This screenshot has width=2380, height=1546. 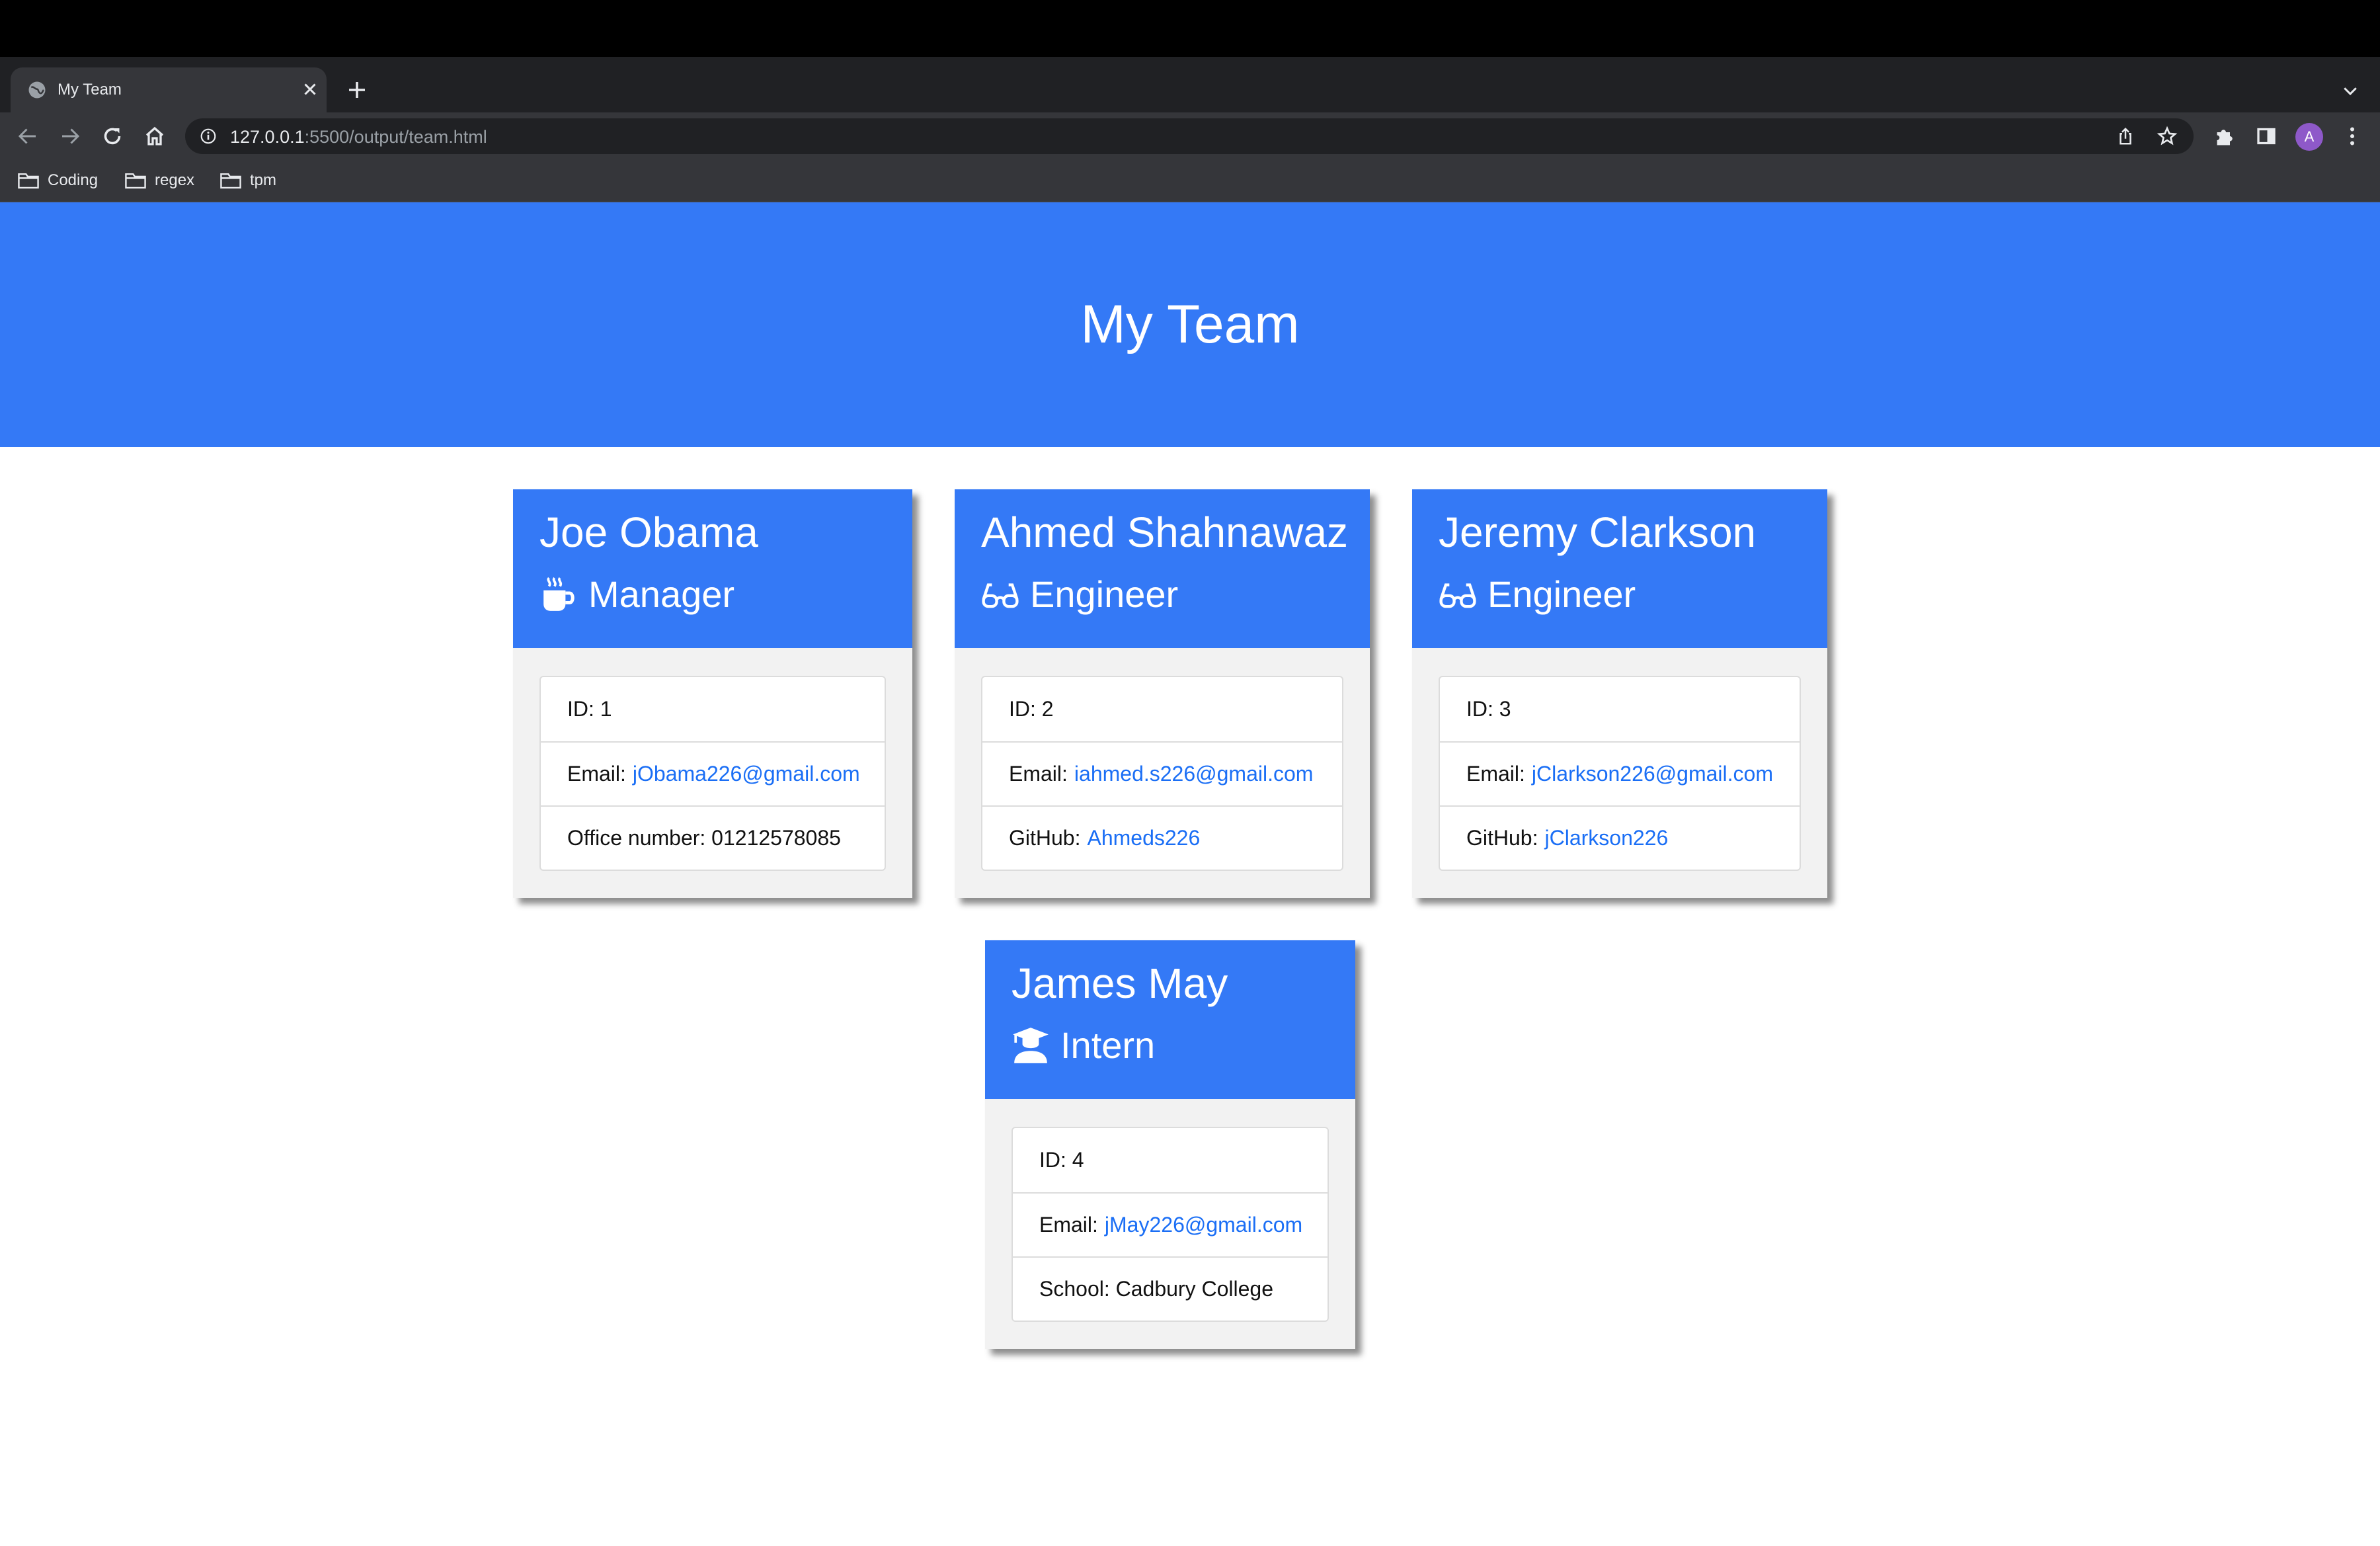 I want to click on email-link: jMay226@gmail.com, so click(x=1203, y=1225).